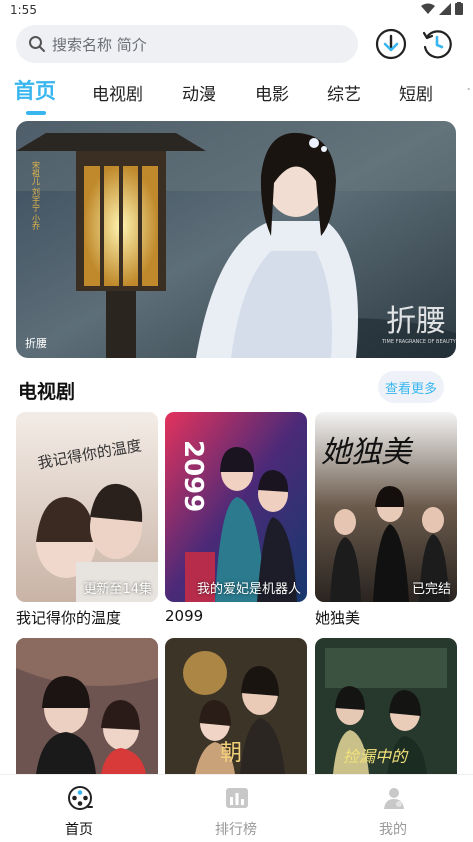 Image resolution: width=473 pixels, height=842 pixels. Describe the element at coordinates (236, 830) in the screenshot. I see `nav-label: 排行榜` at that location.